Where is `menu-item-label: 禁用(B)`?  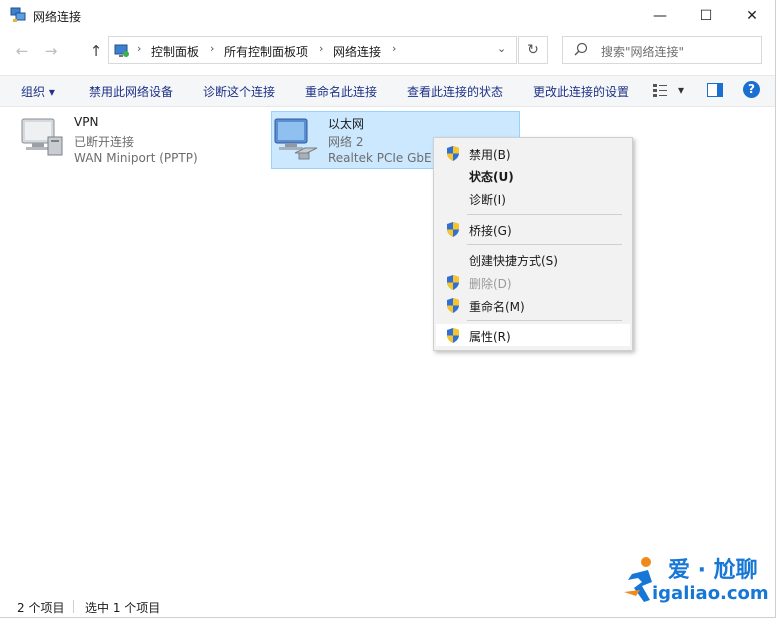
menu-item-label: 禁用(B) is located at coordinates (490, 155).